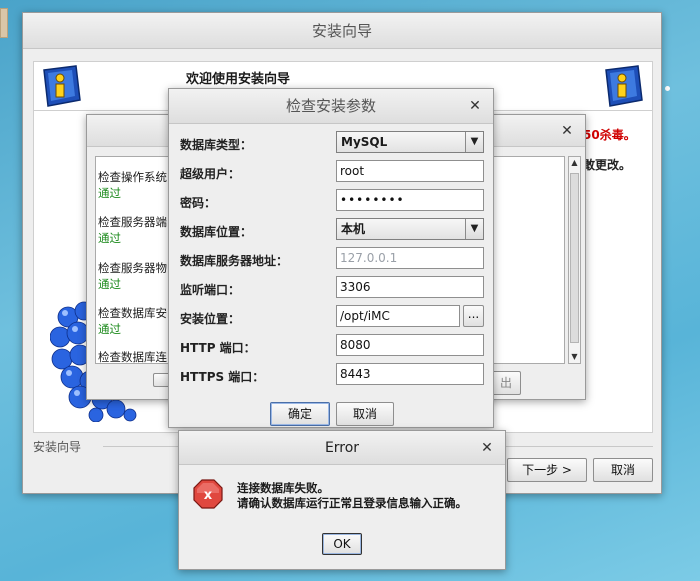 The width and height of the screenshot is (700, 581). What do you see at coordinates (506, 383) in the screenshot?
I see `partial-button: 出` at bounding box center [506, 383].